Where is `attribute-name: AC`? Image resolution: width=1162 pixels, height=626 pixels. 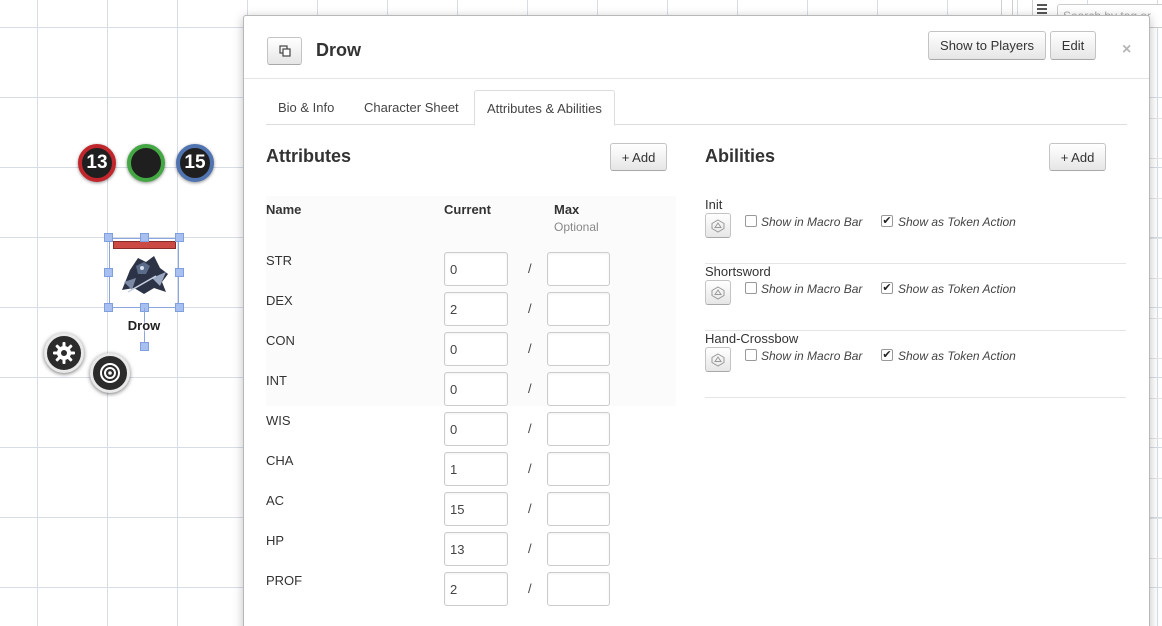
attribute-name: AC is located at coordinates (275, 500).